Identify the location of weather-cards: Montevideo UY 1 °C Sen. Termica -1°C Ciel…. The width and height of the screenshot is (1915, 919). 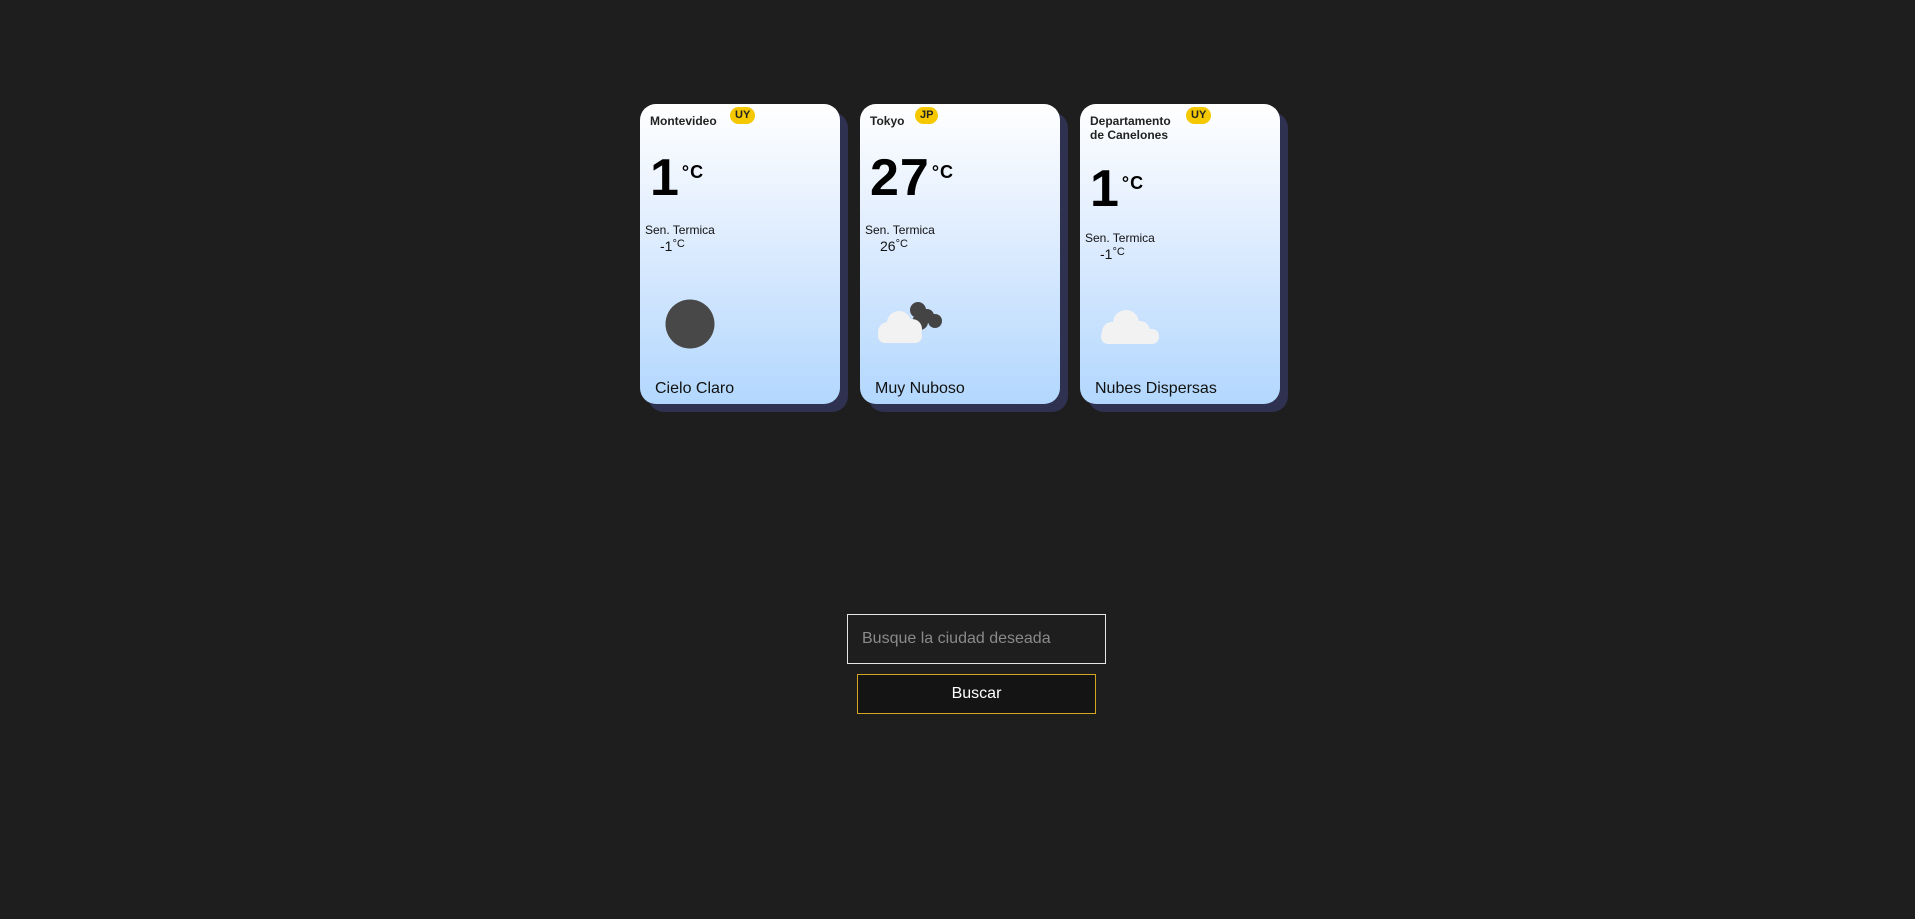
(964, 258).